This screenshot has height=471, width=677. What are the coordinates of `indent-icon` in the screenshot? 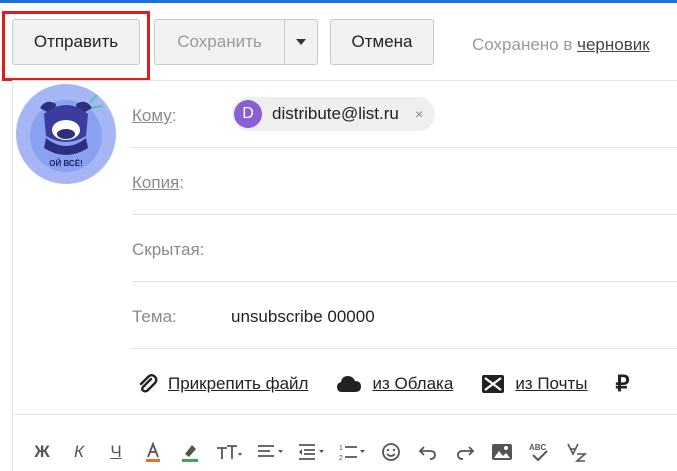 It's located at (311, 452).